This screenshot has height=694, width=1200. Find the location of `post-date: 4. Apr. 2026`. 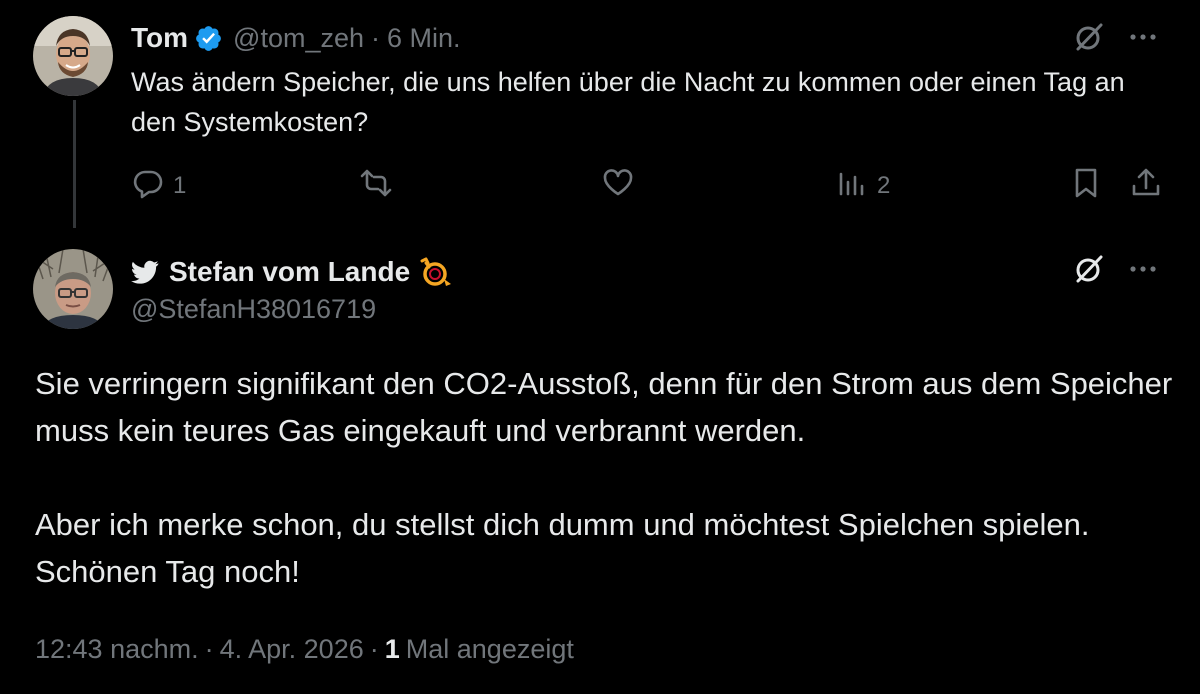

post-date: 4. Apr. 2026 is located at coordinates (292, 649).